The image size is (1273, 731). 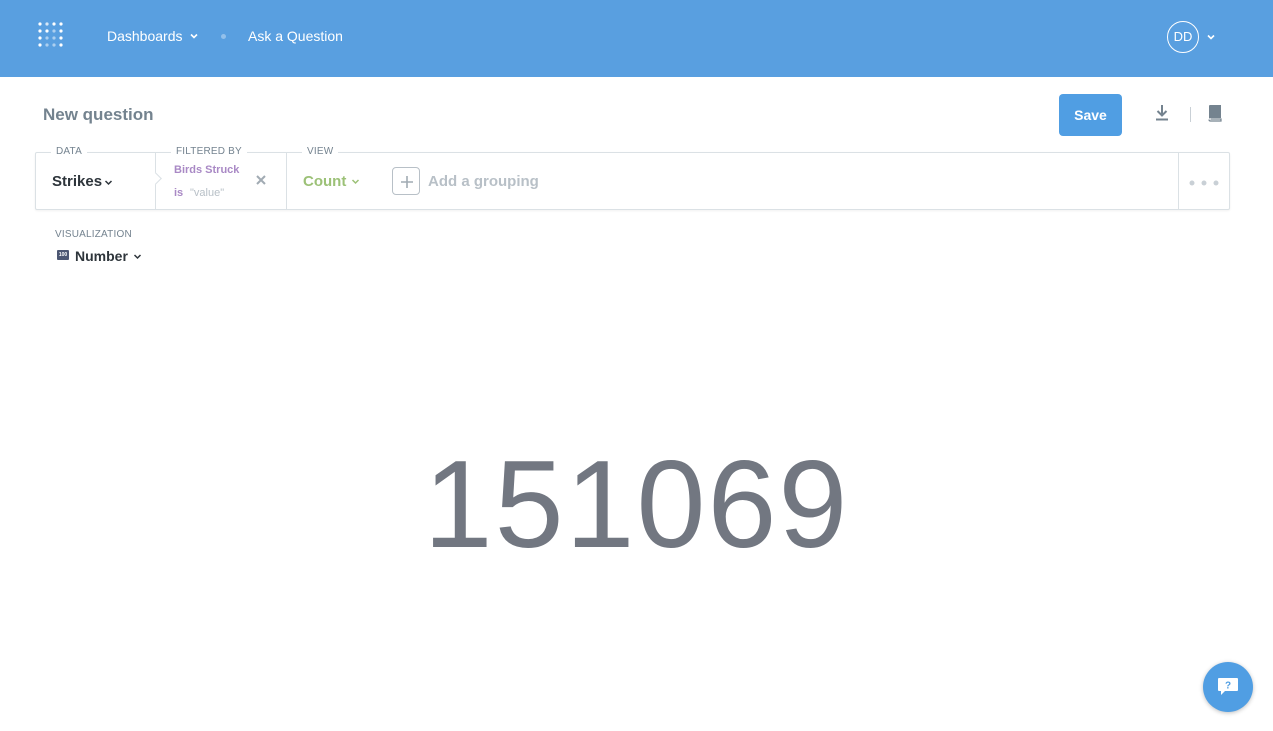 What do you see at coordinates (1162, 113) in the screenshot?
I see `download-icon` at bounding box center [1162, 113].